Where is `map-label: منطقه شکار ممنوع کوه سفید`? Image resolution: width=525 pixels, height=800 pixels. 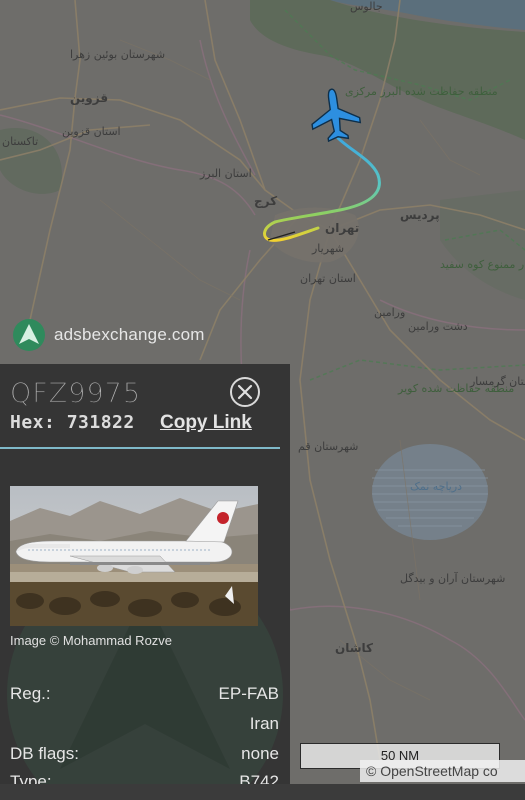 map-label: منطقه شکار ممنوع کوه سفید is located at coordinates (482, 264).